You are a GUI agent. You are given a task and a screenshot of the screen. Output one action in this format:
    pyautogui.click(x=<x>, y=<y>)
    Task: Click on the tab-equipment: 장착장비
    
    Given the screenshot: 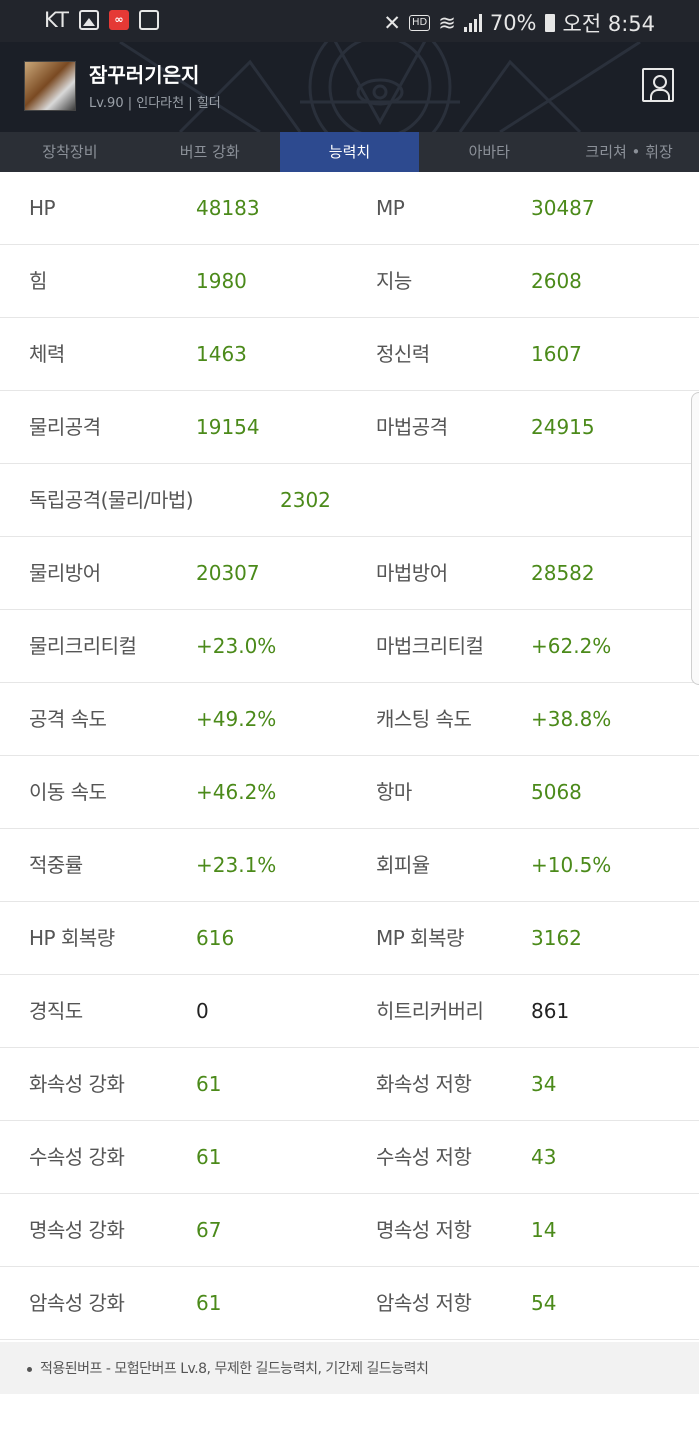 What is the action you would take?
    pyautogui.click(x=70, y=152)
    